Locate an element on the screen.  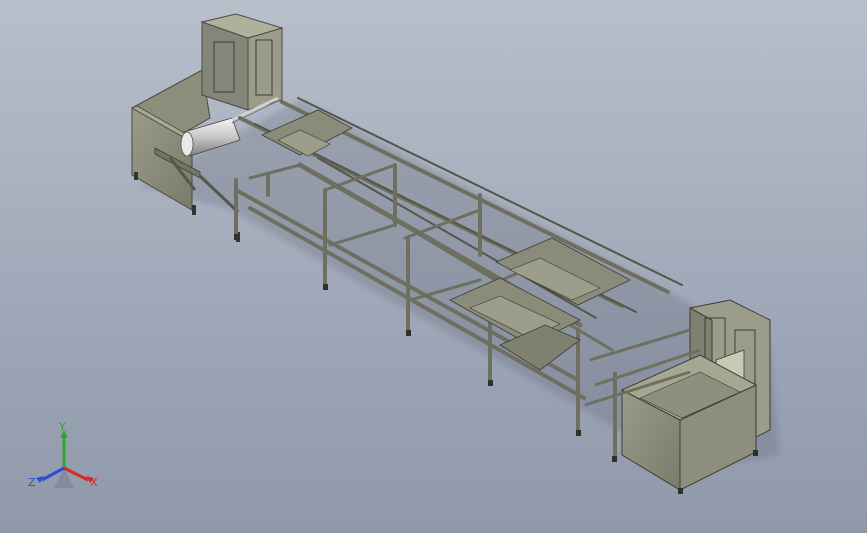
triad-x-label: X is located at coordinates (94, 482).